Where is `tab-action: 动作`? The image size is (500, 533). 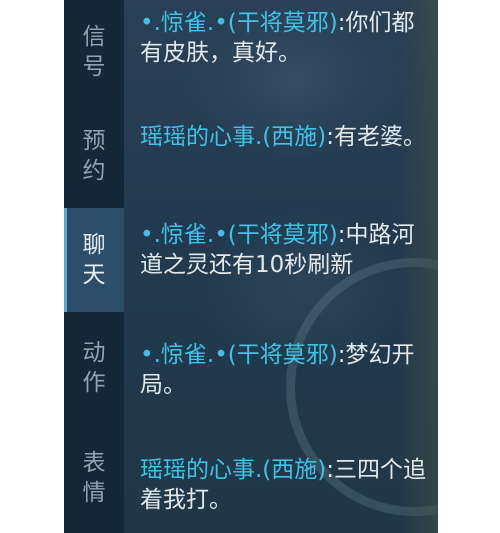
tab-action: 动作 is located at coordinates (94, 368).